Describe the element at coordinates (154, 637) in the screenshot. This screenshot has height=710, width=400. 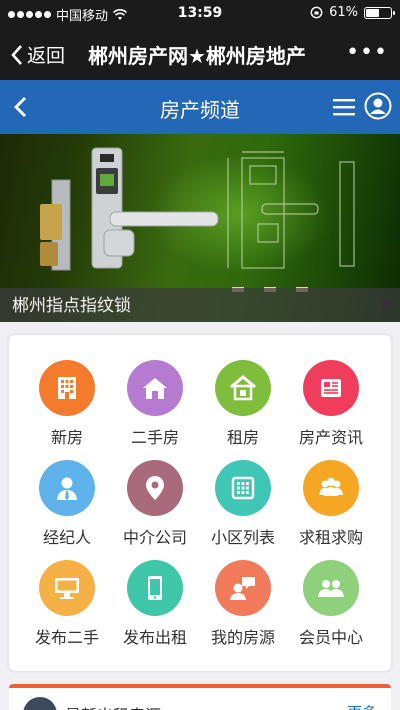
I see `grid-label: 发布出租` at that location.